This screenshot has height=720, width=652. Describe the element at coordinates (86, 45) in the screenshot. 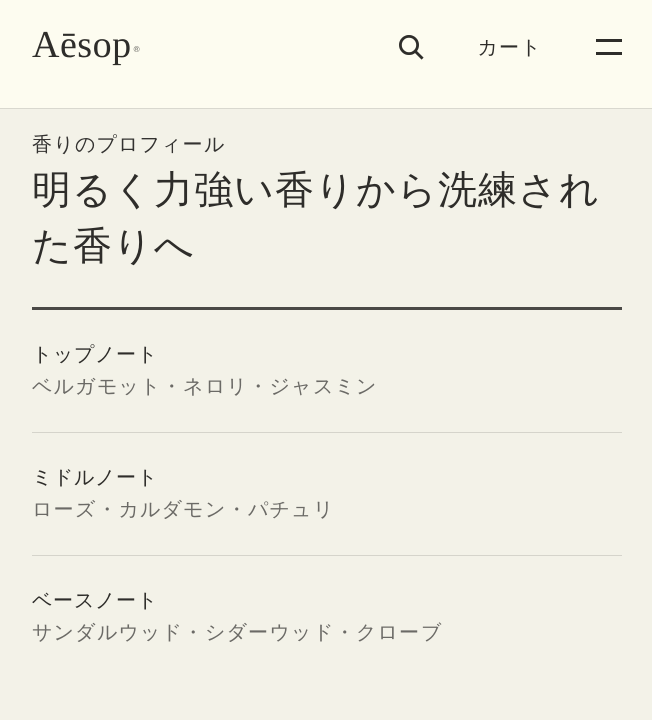

I see `logo-link: Aēsop®` at that location.